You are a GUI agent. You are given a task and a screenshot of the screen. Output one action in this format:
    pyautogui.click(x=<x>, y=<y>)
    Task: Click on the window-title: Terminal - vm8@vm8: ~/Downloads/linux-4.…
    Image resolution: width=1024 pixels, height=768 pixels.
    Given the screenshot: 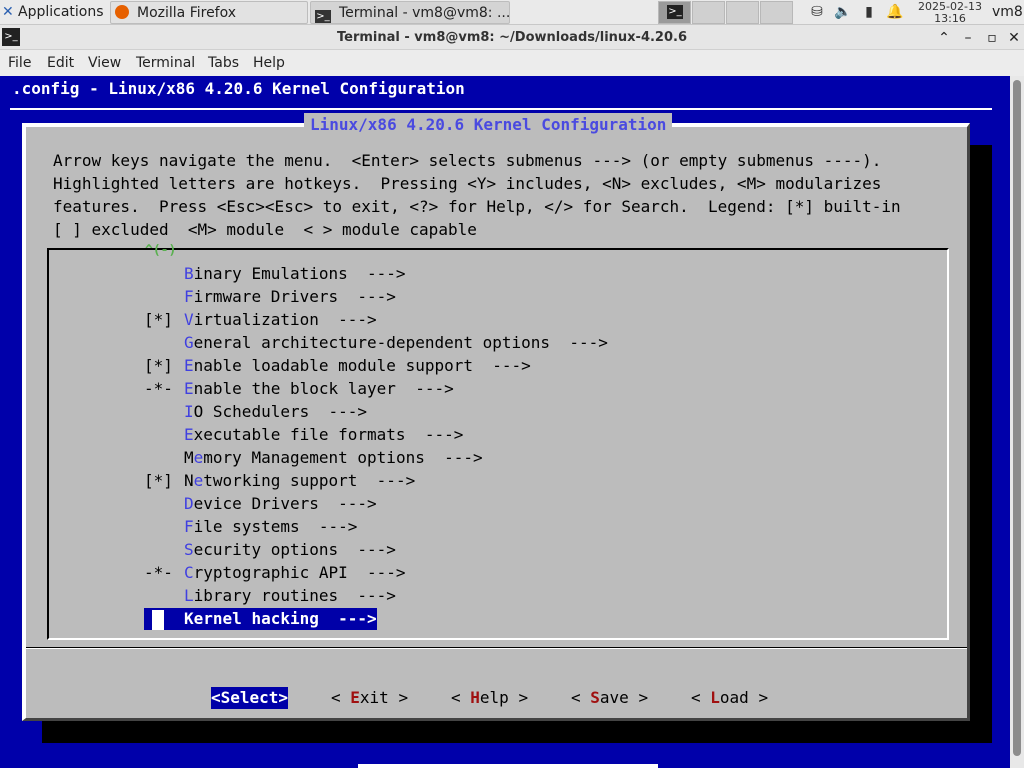 What is the action you would take?
    pyautogui.click(x=512, y=37)
    